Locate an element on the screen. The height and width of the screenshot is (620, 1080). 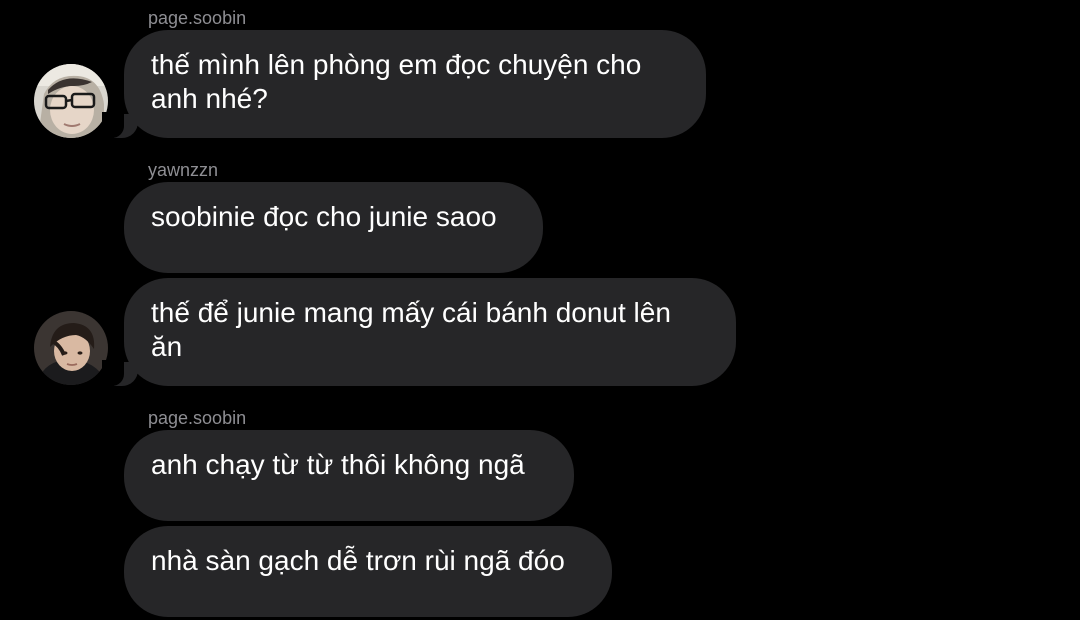
sender-name: yawnzzn is located at coordinates (183, 170).